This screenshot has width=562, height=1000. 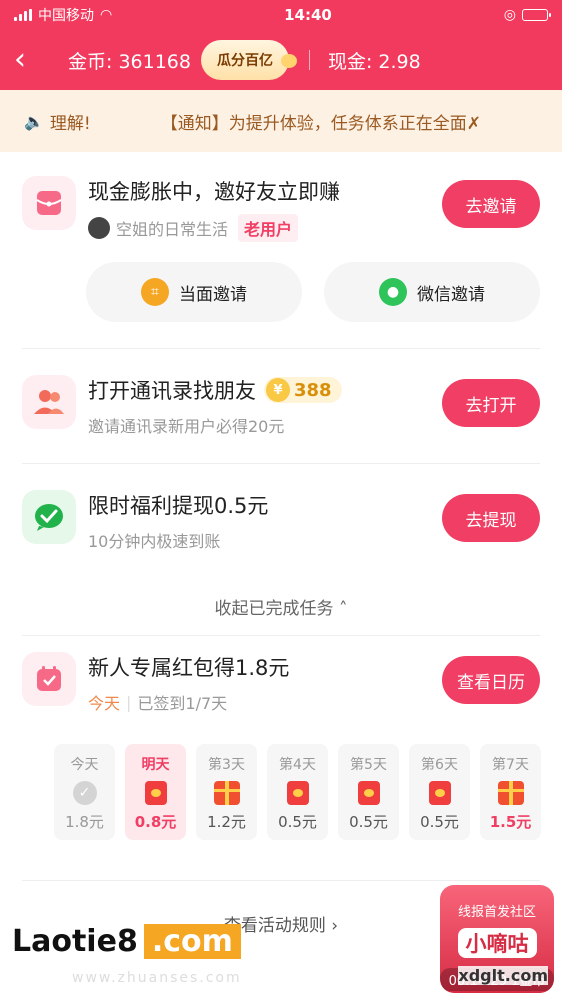 I want to click on speaker-icon: 🔈, so click(x=34, y=121).